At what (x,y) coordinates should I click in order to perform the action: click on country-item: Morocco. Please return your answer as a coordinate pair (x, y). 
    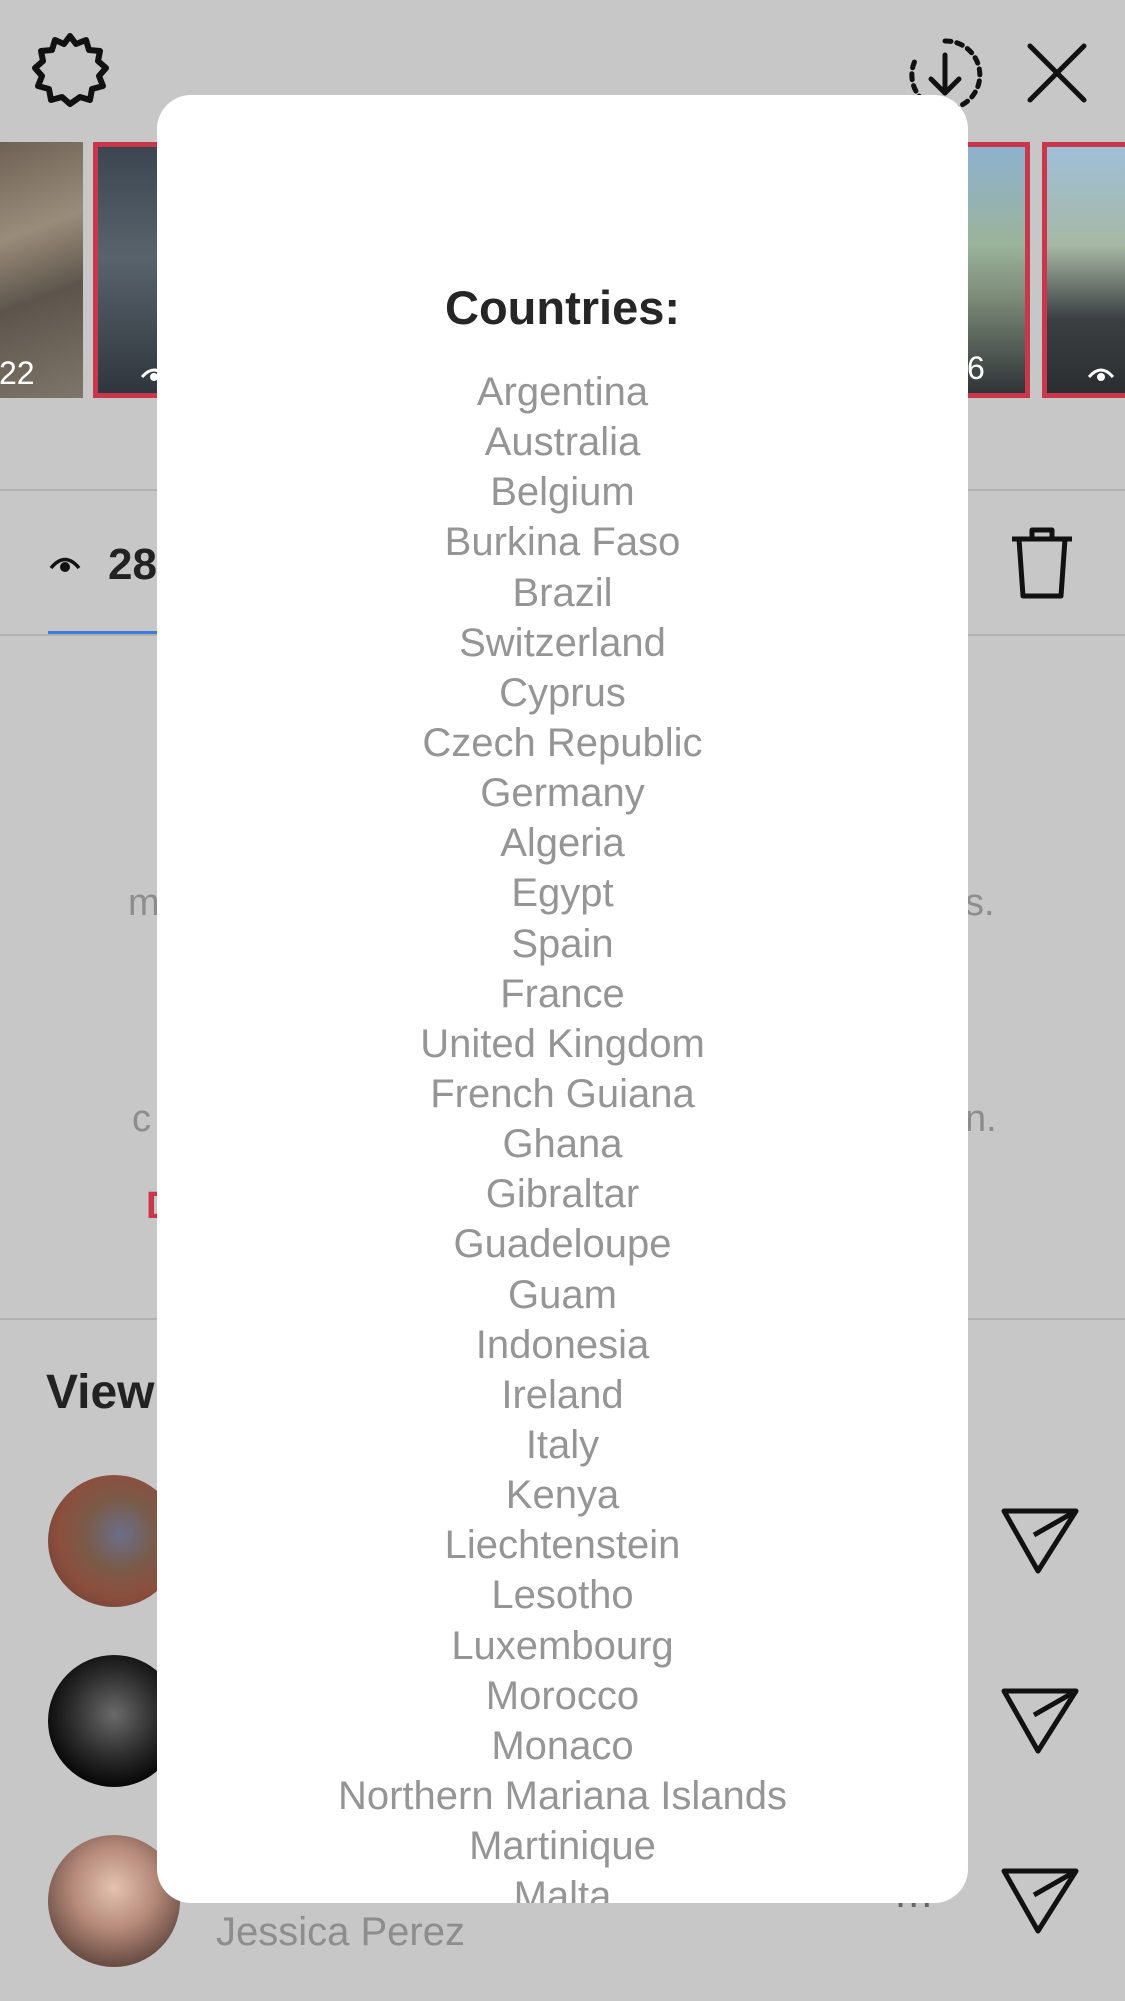
    Looking at the image, I should click on (562, 1695).